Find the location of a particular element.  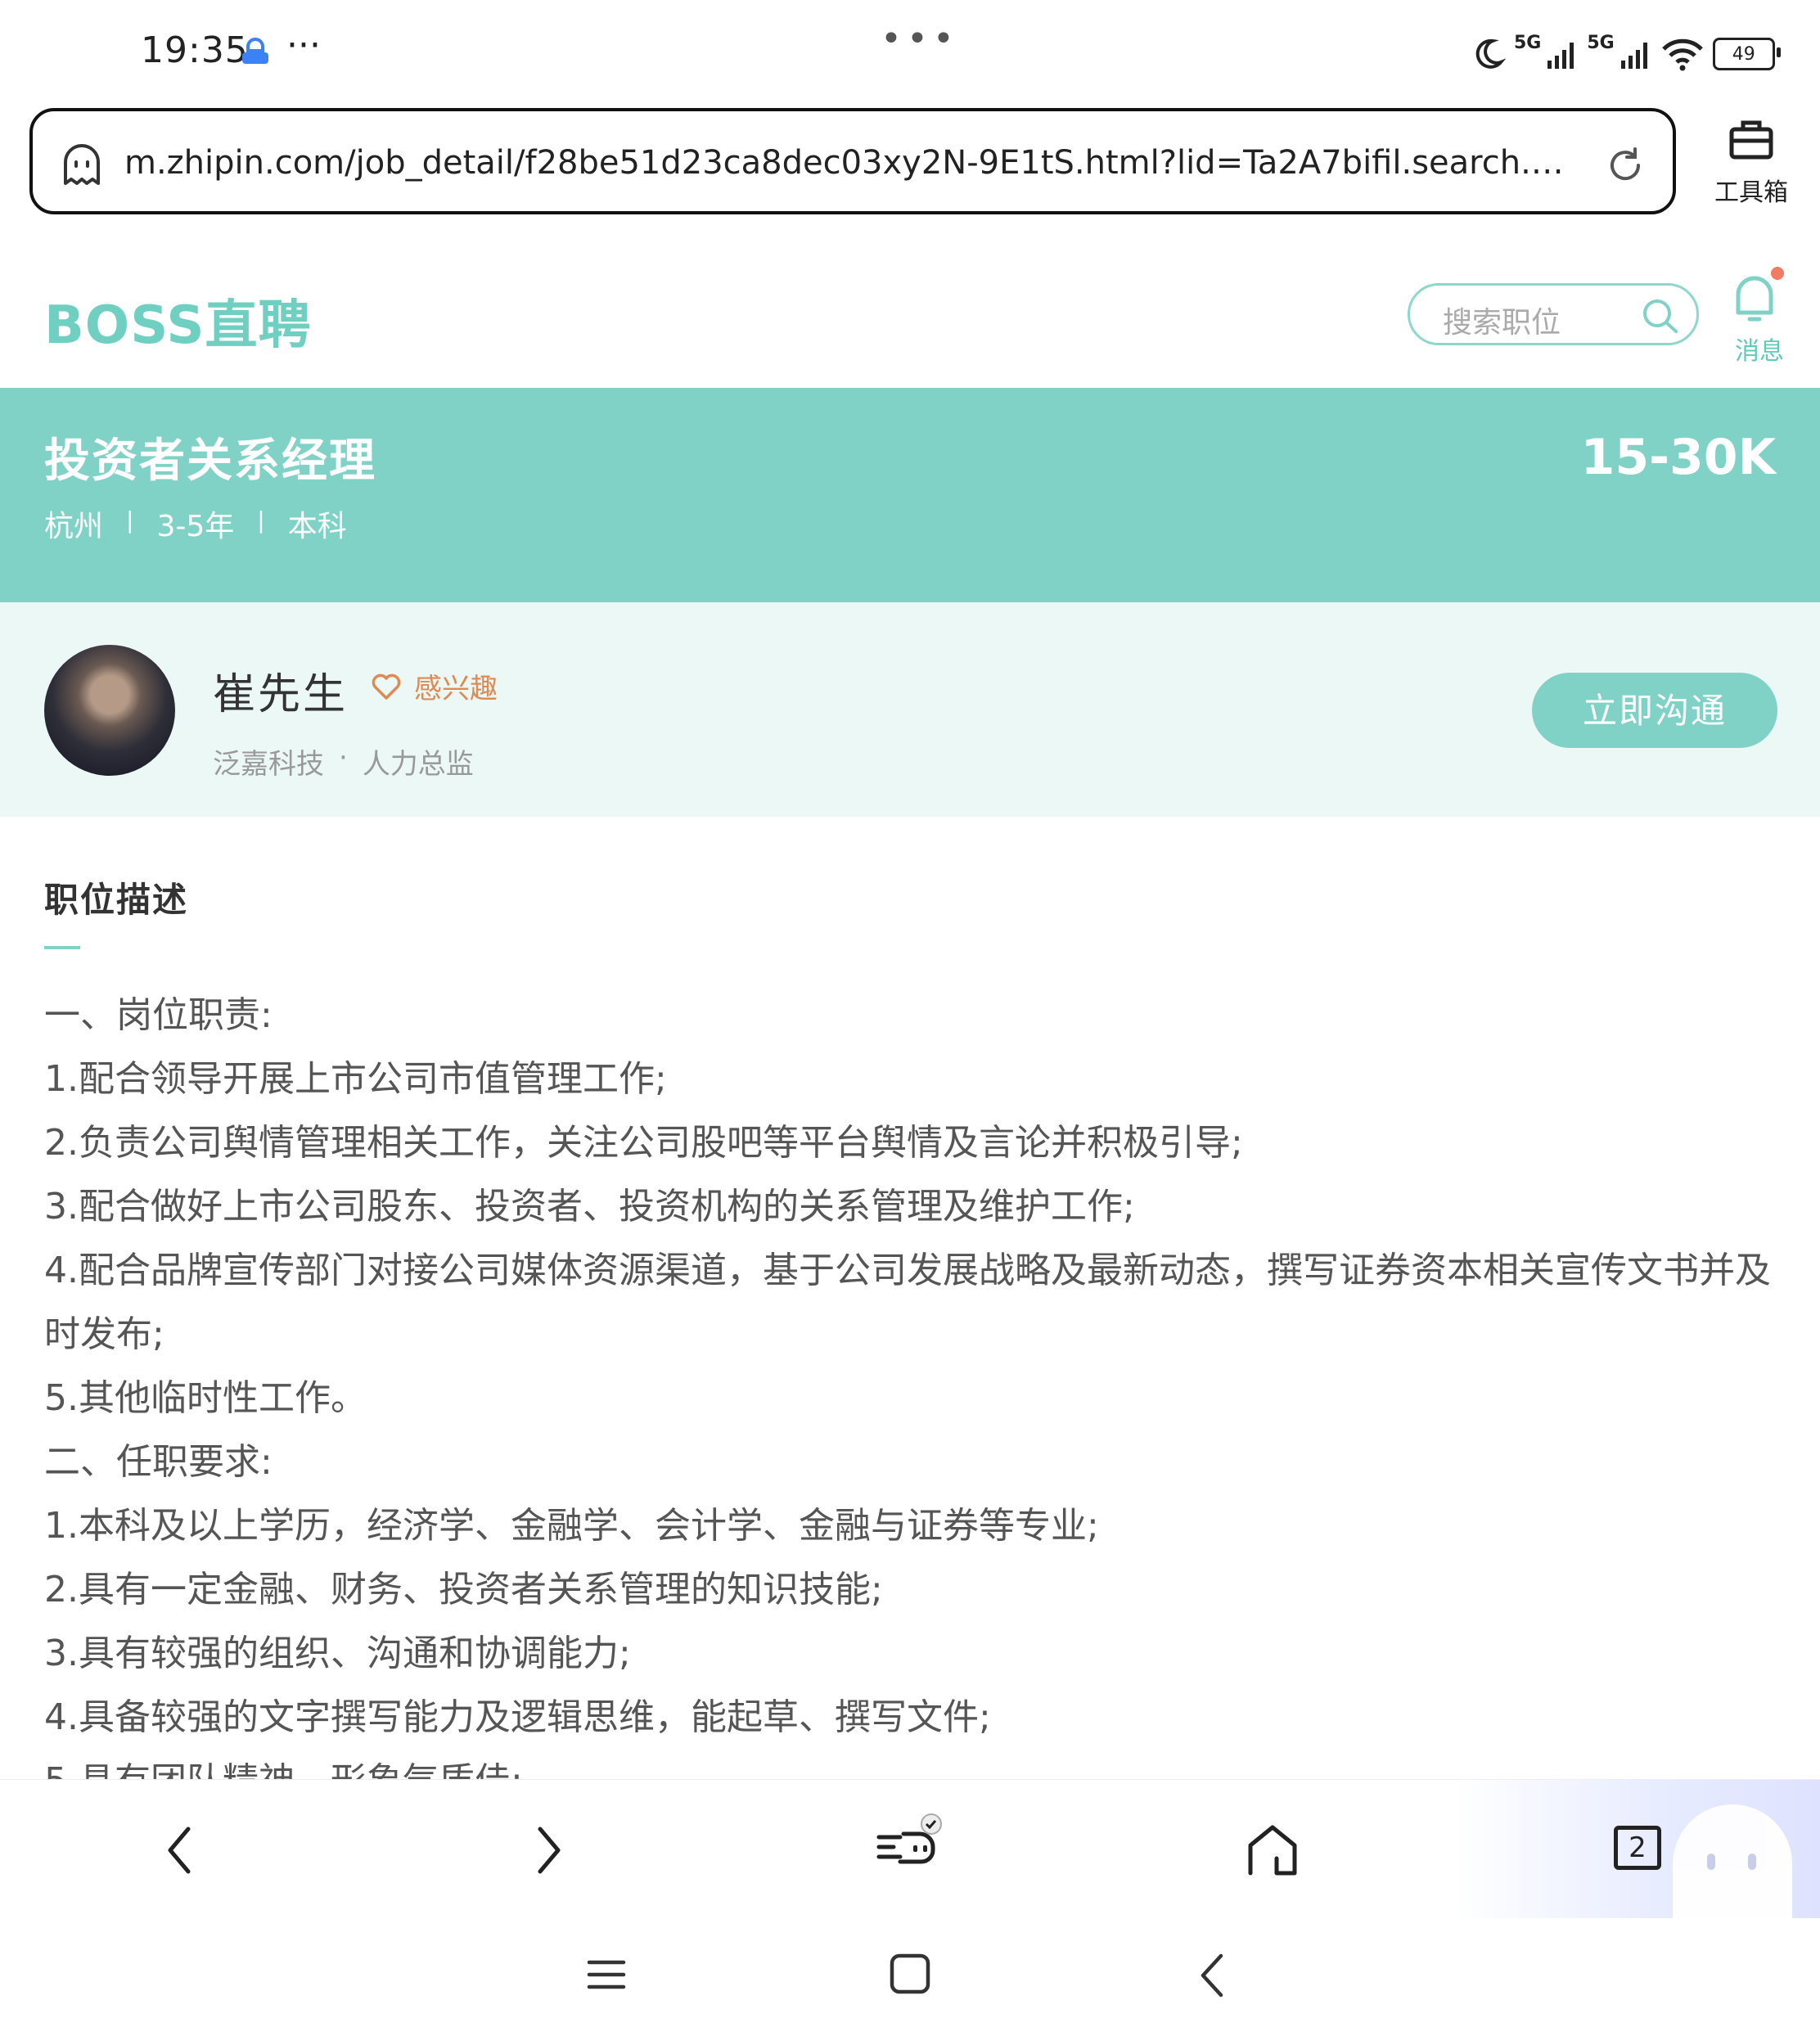

status-bar: 19:35 ··· ••• 5G 5G 49 is located at coordinates (910, 53).